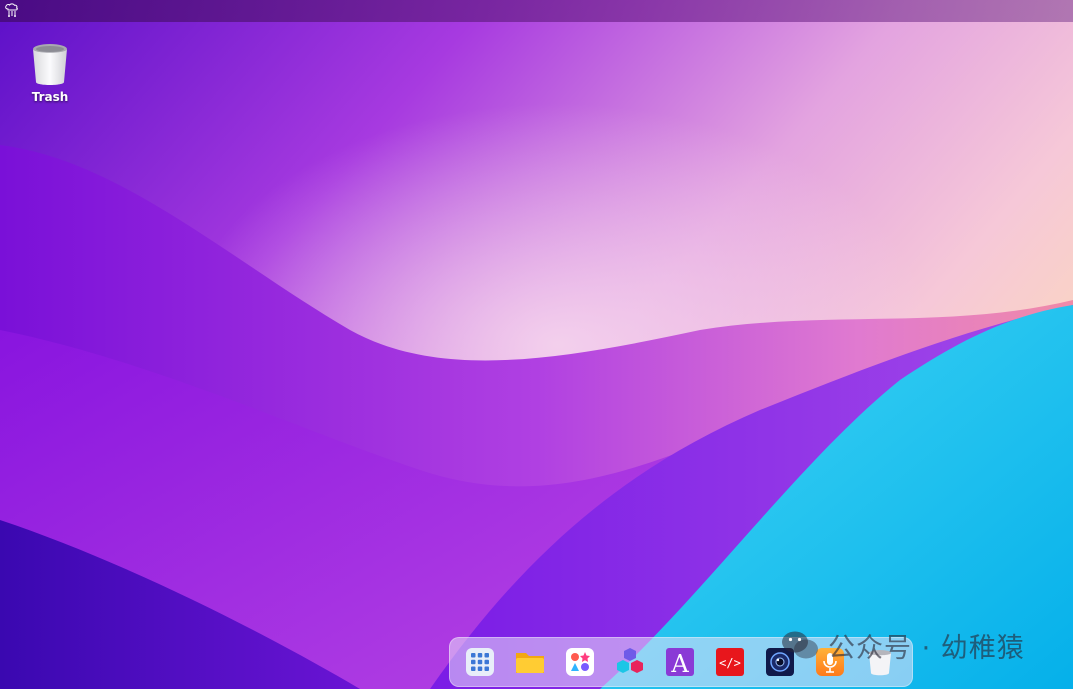 The image size is (1073, 689). I want to click on dock-item-cubes-app, so click(630, 662).